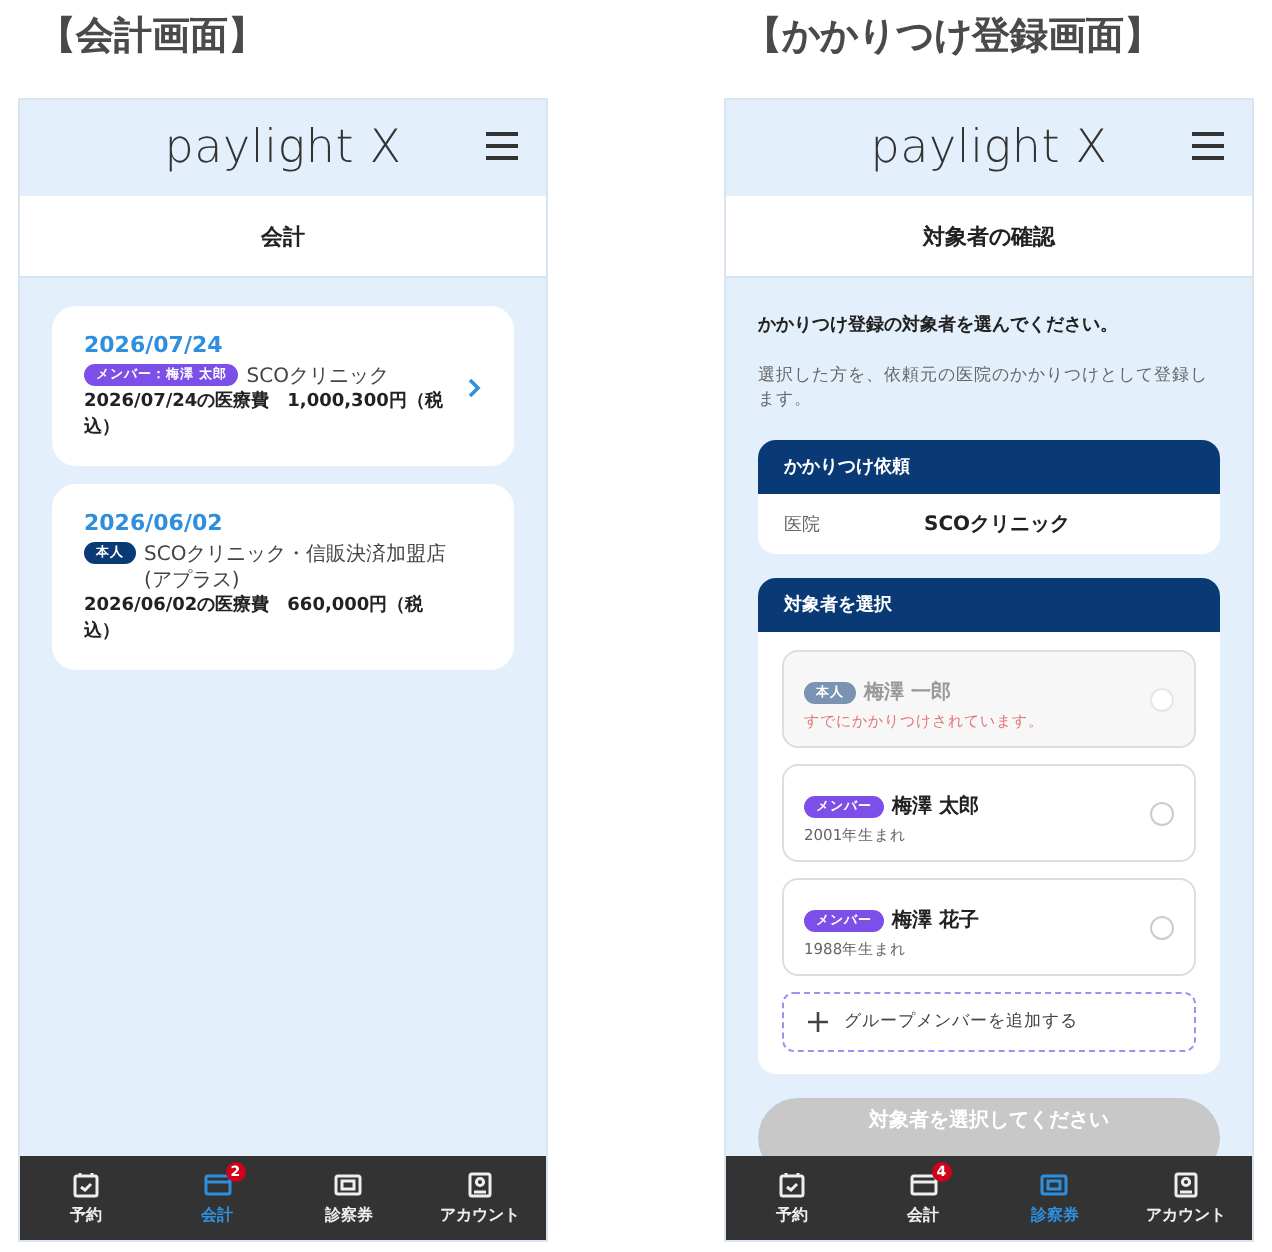 This screenshot has height=1252, width=1272. Describe the element at coordinates (803, 525) in the screenshot. I see `field-label: 医院` at that location.